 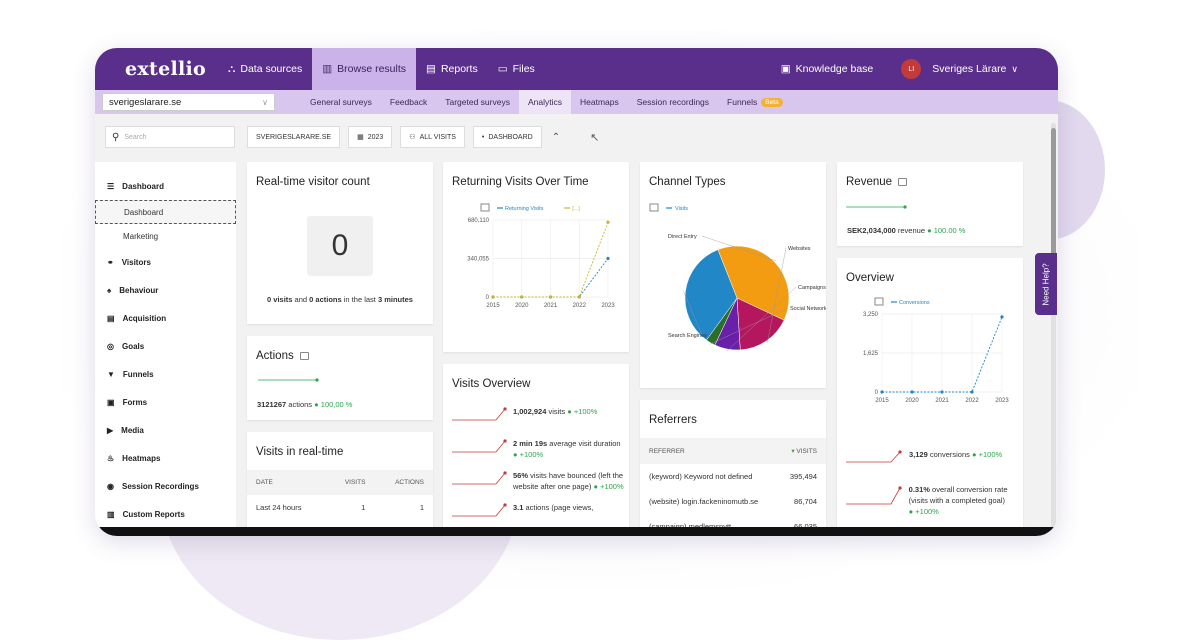 What do you see at coordinates (955, 457) in the screenshot?
I see `conversions-text: 3,129 conversions ● +100%` at bounding box center [955, 457].